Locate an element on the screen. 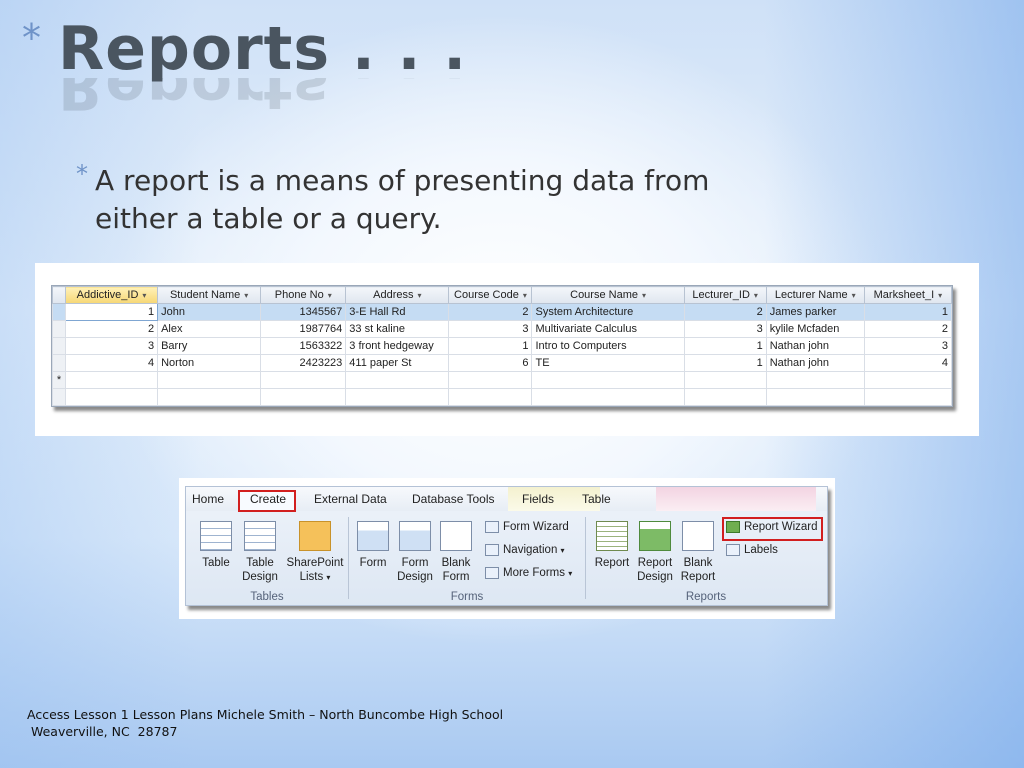 The width and height of the screenshot is (1024, 768). tab-database-tools: Database Tools is located at coordinates (453, 499).